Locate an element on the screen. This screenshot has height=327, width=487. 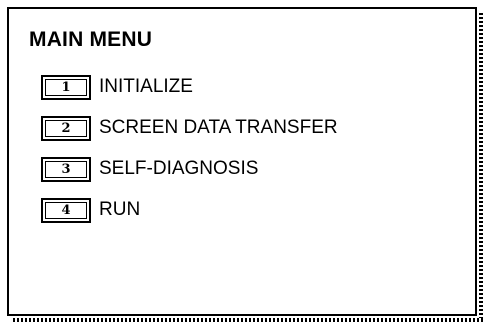
window-shadow-right is located at coordinates (481, 167).